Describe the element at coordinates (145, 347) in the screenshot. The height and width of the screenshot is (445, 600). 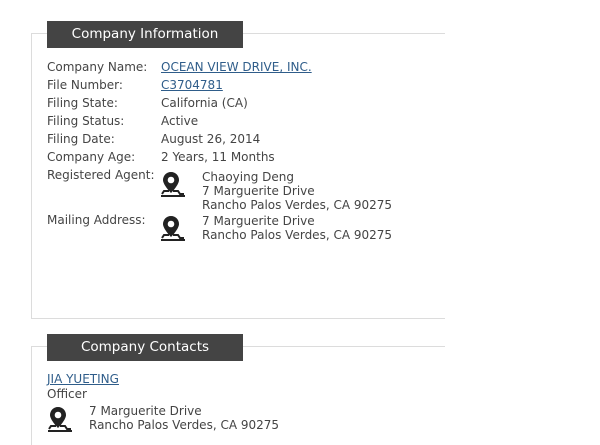
I see `company-contacts-header: Company Contacts` at that location.